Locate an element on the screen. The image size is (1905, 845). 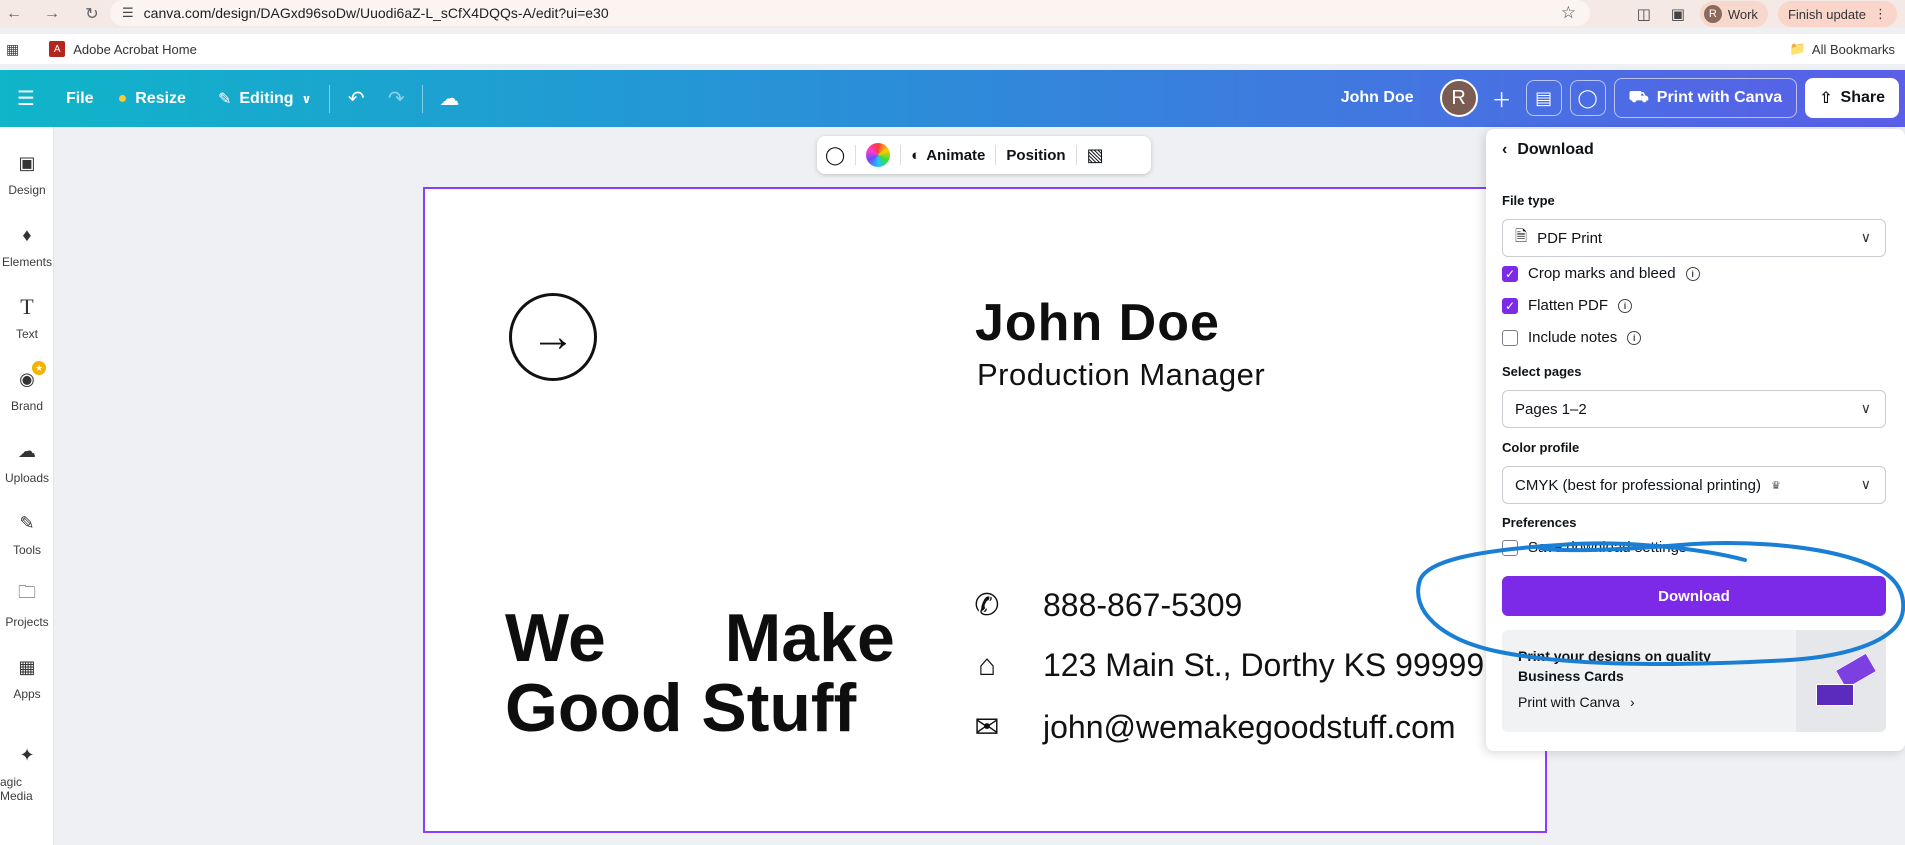
chevron-down-icon: ∨ is located at coordinates (1865, 237).